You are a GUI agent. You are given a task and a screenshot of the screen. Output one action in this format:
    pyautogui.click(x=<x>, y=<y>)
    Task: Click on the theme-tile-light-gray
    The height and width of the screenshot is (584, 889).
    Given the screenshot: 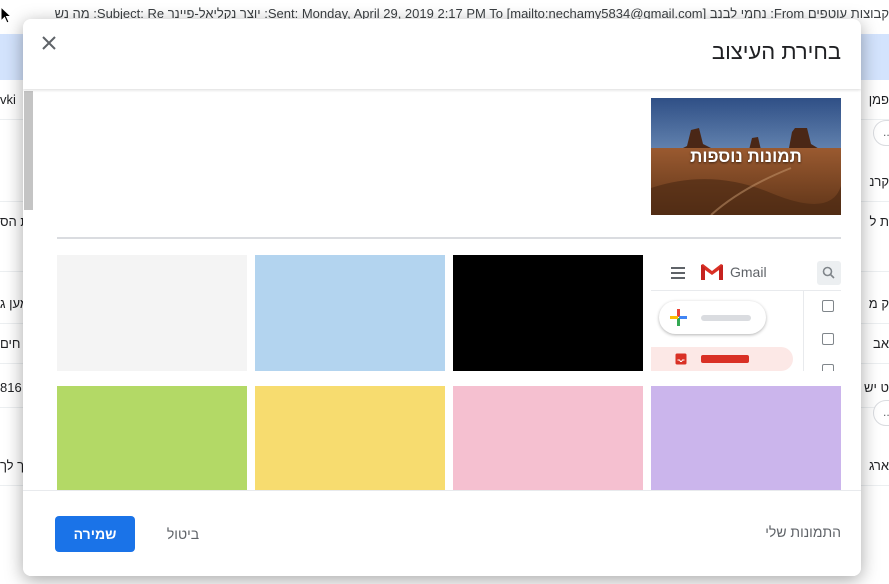 What is the action you would take?
    pyautogui.click(x=152, y=313)
    